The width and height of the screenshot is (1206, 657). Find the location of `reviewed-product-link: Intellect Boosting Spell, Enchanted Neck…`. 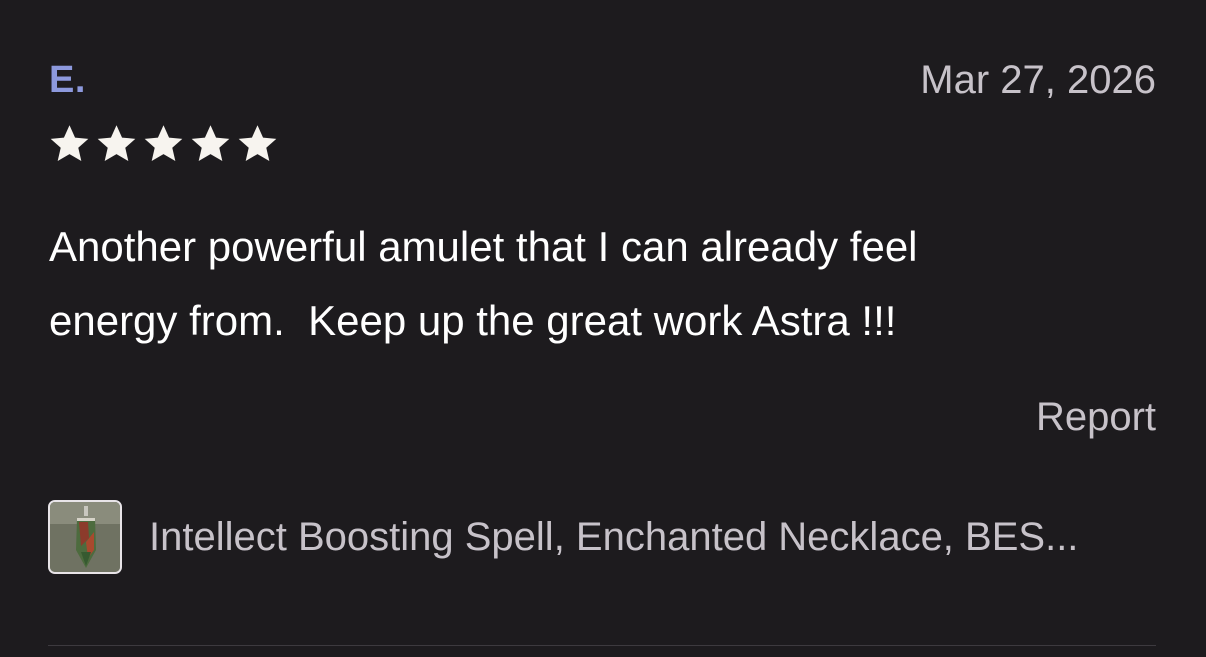

reviewed-product-link: Intellect Boosting Spell, Enchanted Neck… is located at coordinates (602, 537).